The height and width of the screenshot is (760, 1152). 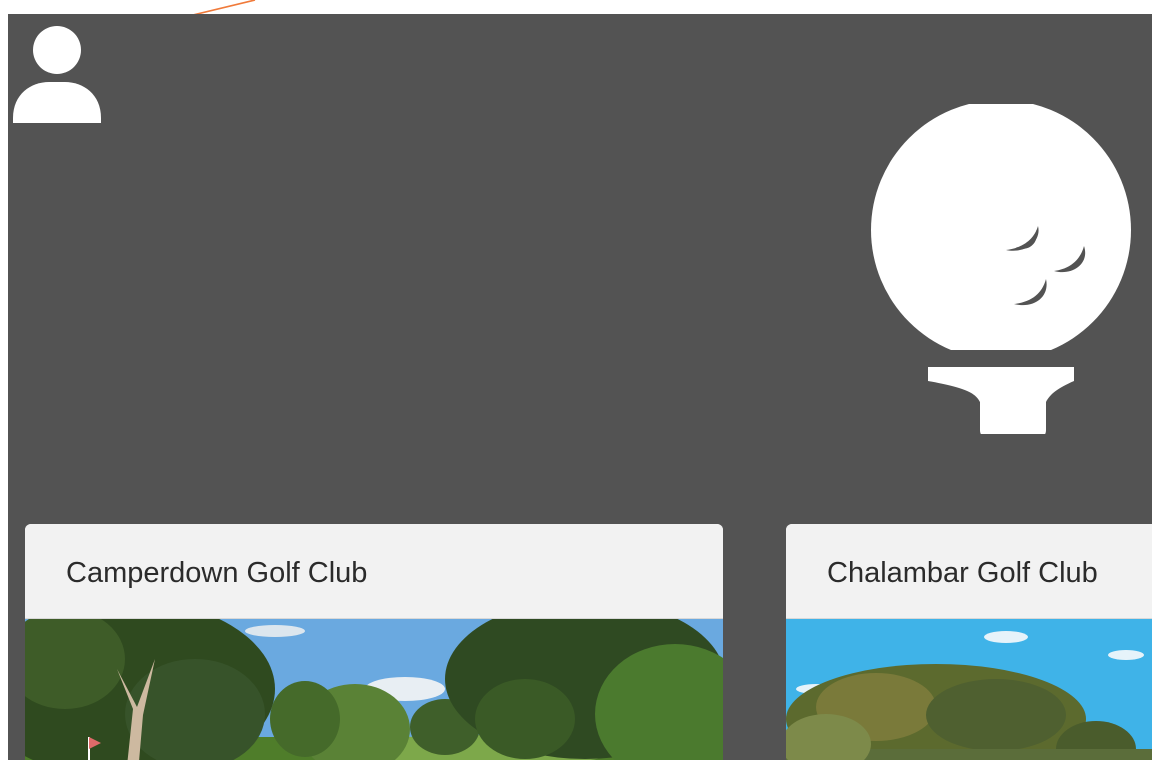 What do you see at coordinates (374, 571) in the screenshot?
I see `club-card-title: Camperdown Golf Club` at bounding box center [374, 571].